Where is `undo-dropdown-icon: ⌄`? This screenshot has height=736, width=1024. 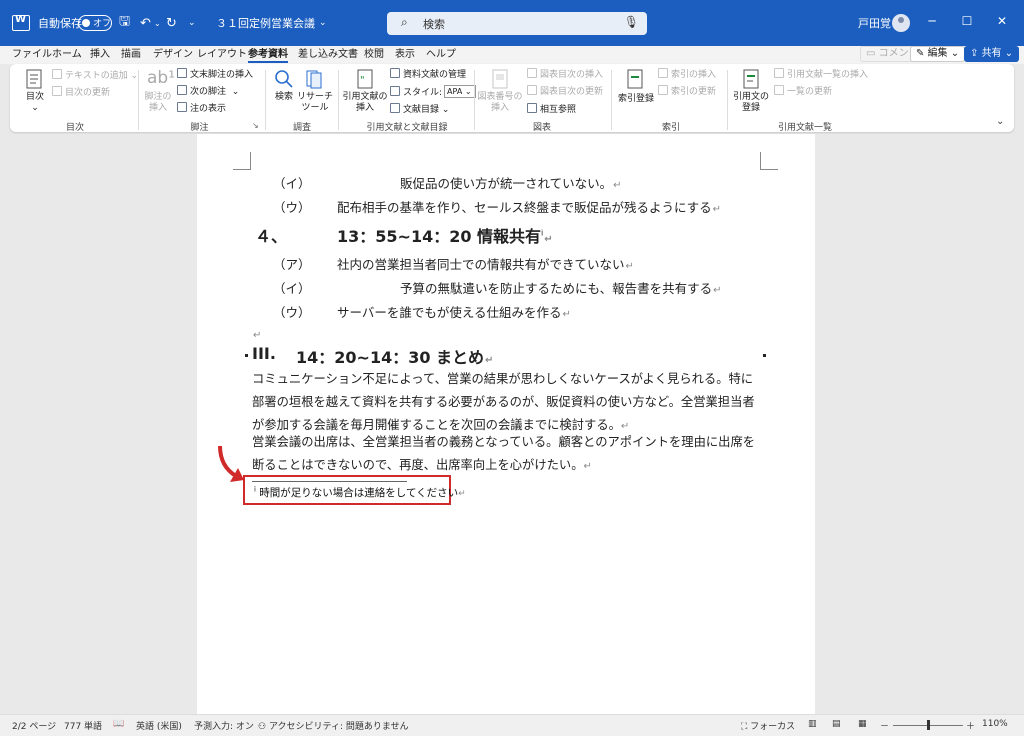
undo-dropdown-icon: ⌄ is located at coordinates (157, 23).